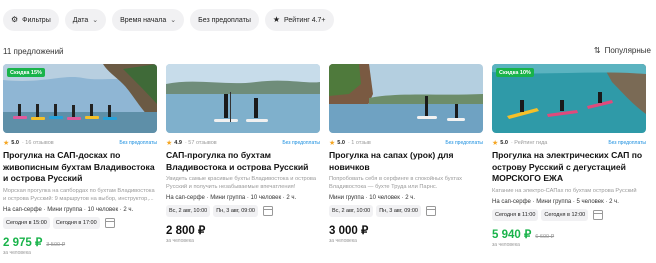 The image size is (656, 263). I want to click on reviews-count: · 16 отзывов, so click(37, 143).